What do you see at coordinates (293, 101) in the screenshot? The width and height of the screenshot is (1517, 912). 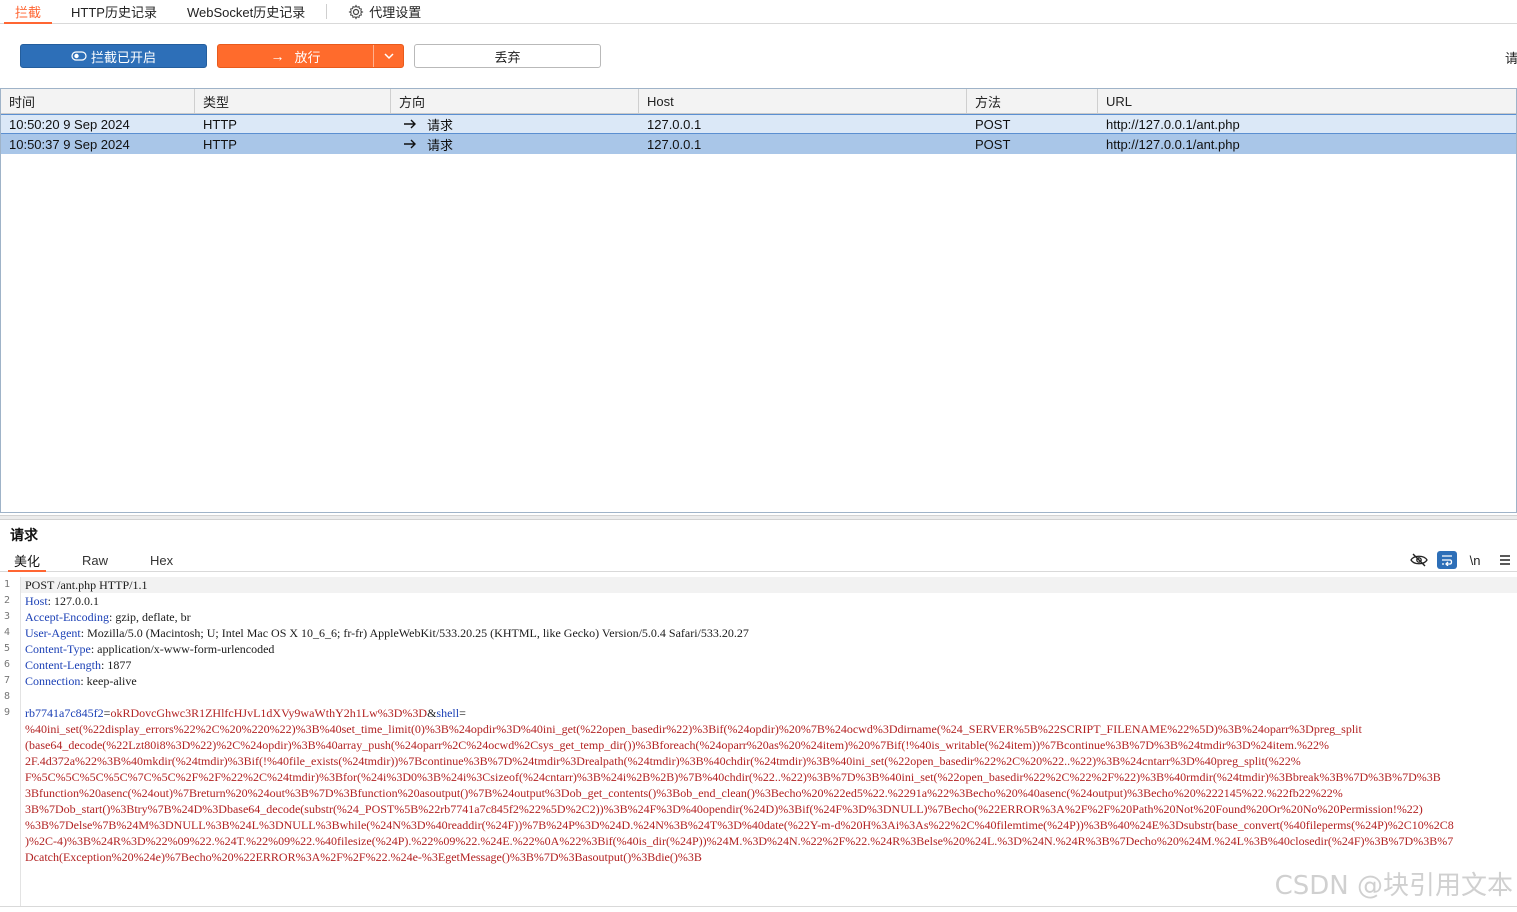 I see `column-header-type: 类型` at bounding box center [293, 101].